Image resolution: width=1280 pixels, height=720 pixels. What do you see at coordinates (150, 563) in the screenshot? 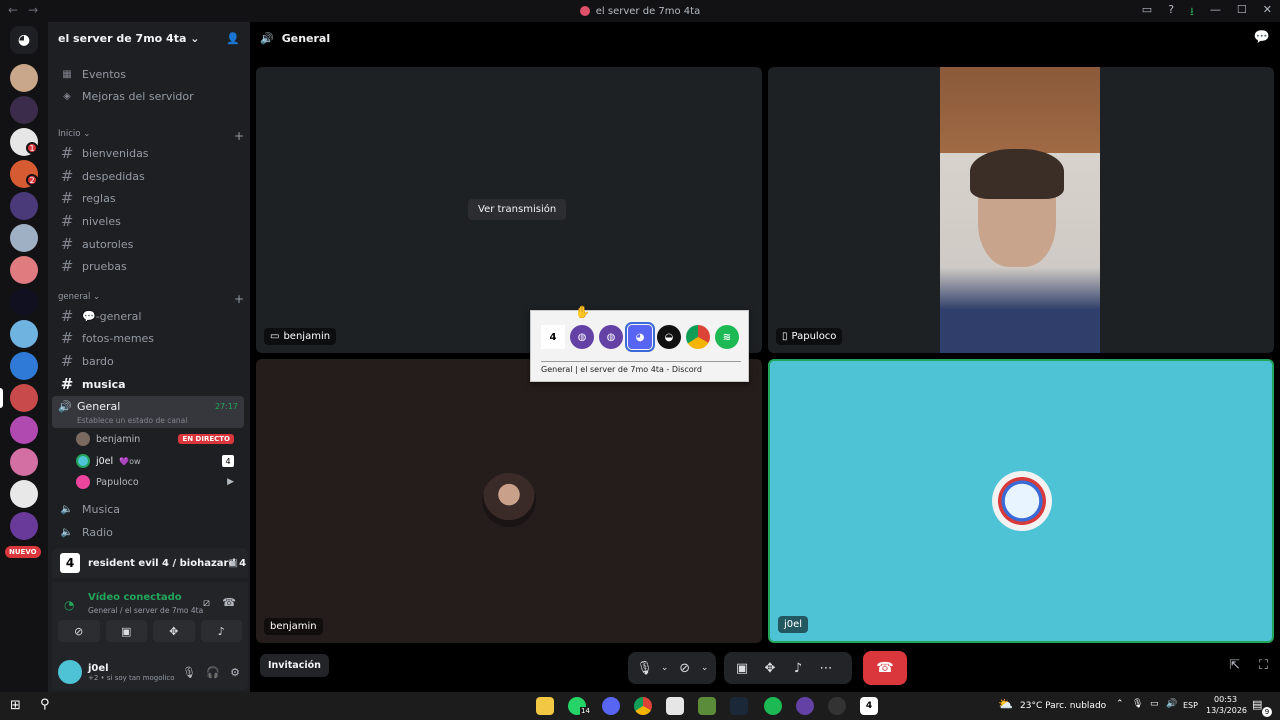
I see `activity-banner: 4 resident evil 4 / biohazard 4 ▣` at bounding box center [150, 563].